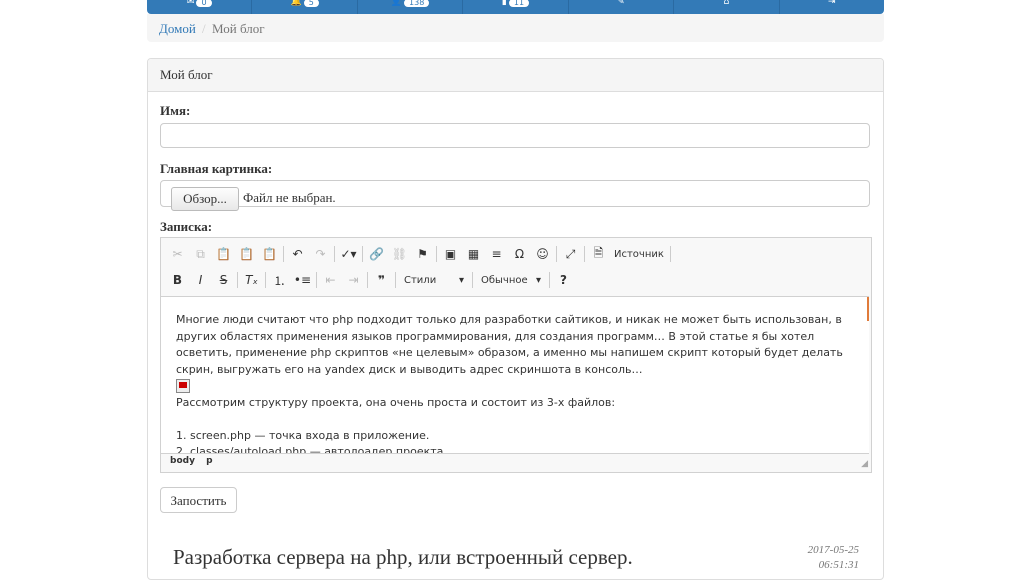 The width and height of the screenshot is (1024, 580). Describe the element at coordinates (320, 254) in the screenshot. I see `redo-icon: ↷` at that location.